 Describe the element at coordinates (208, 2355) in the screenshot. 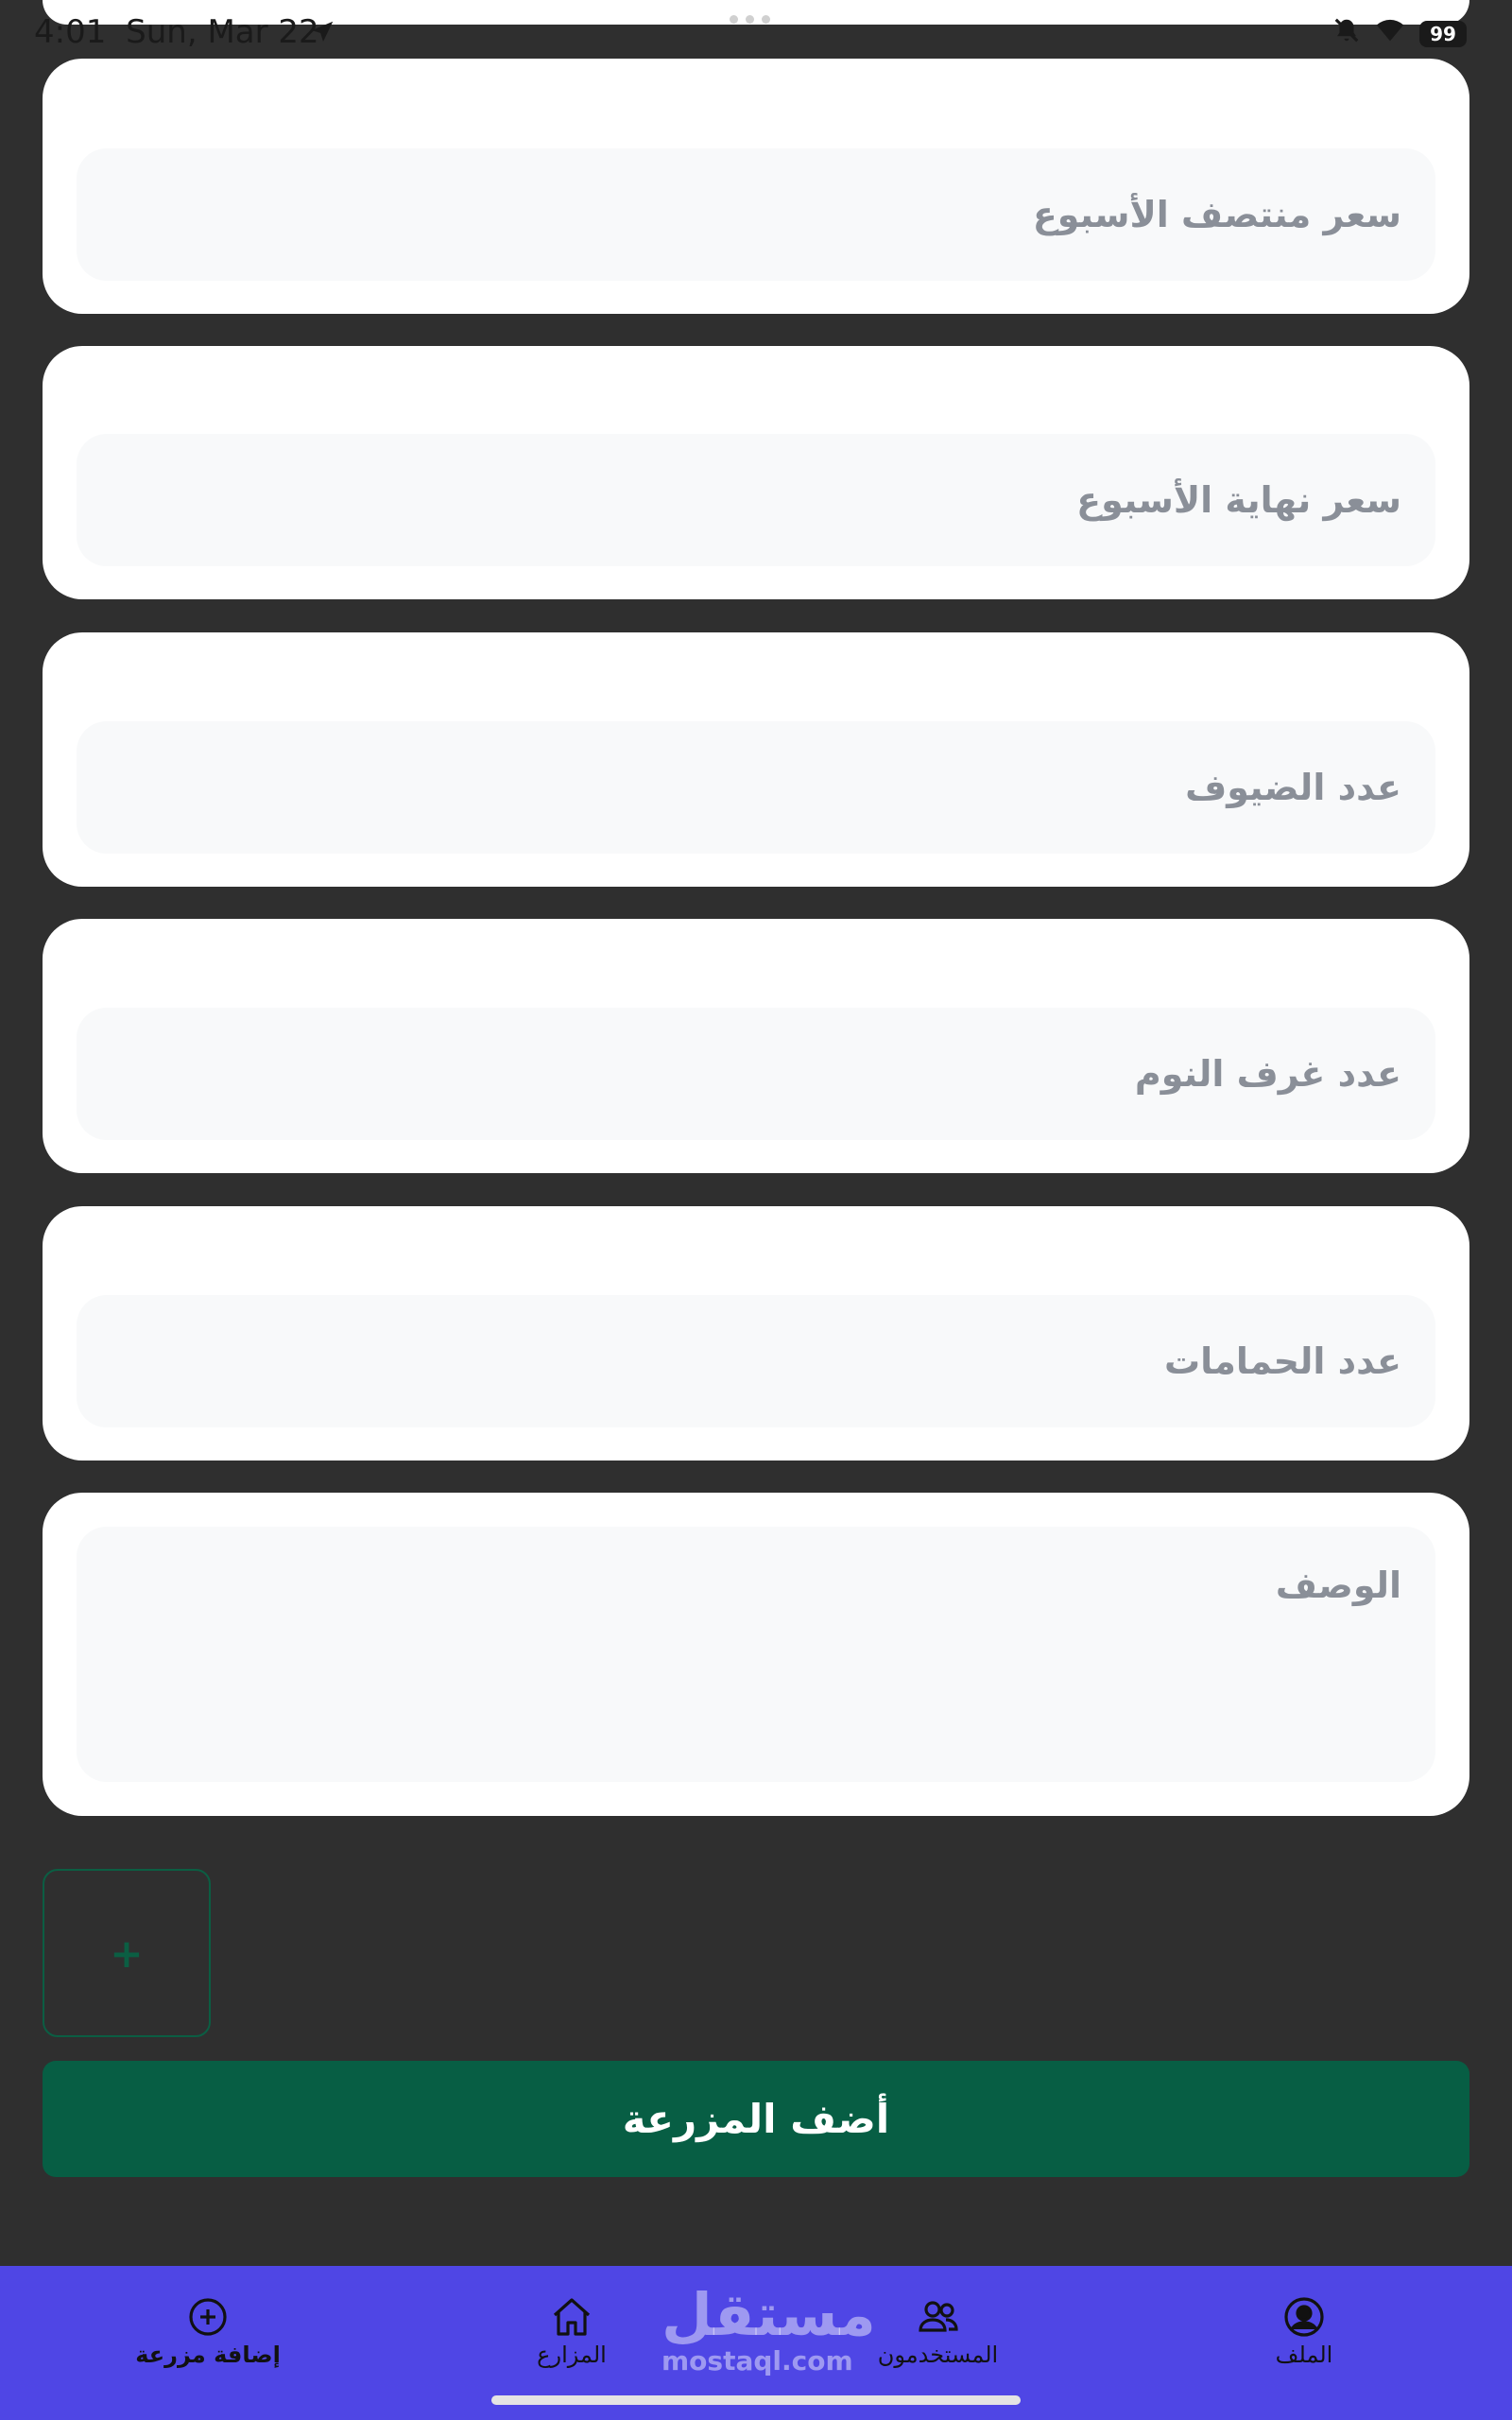

I see `nav-label-add-farm: إضافة مزرعة` at that location.